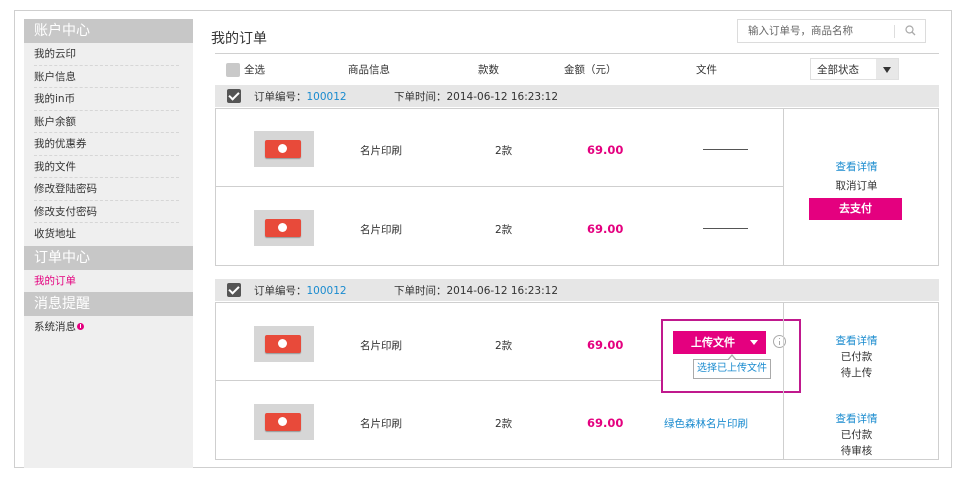 This screenshot has width=966, height=479. Describe the element at coordinates (233, 70) in the screenshot. I see `select-all-checkbox` at that location.